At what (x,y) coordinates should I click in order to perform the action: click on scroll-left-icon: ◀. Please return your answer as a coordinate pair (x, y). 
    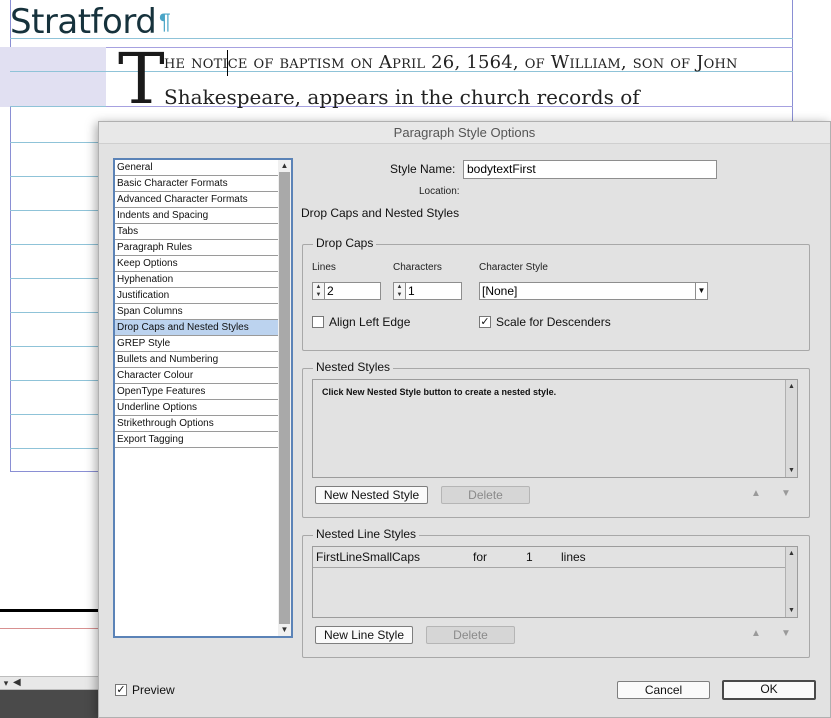
    Looking at the image, I should click on (17, 682).